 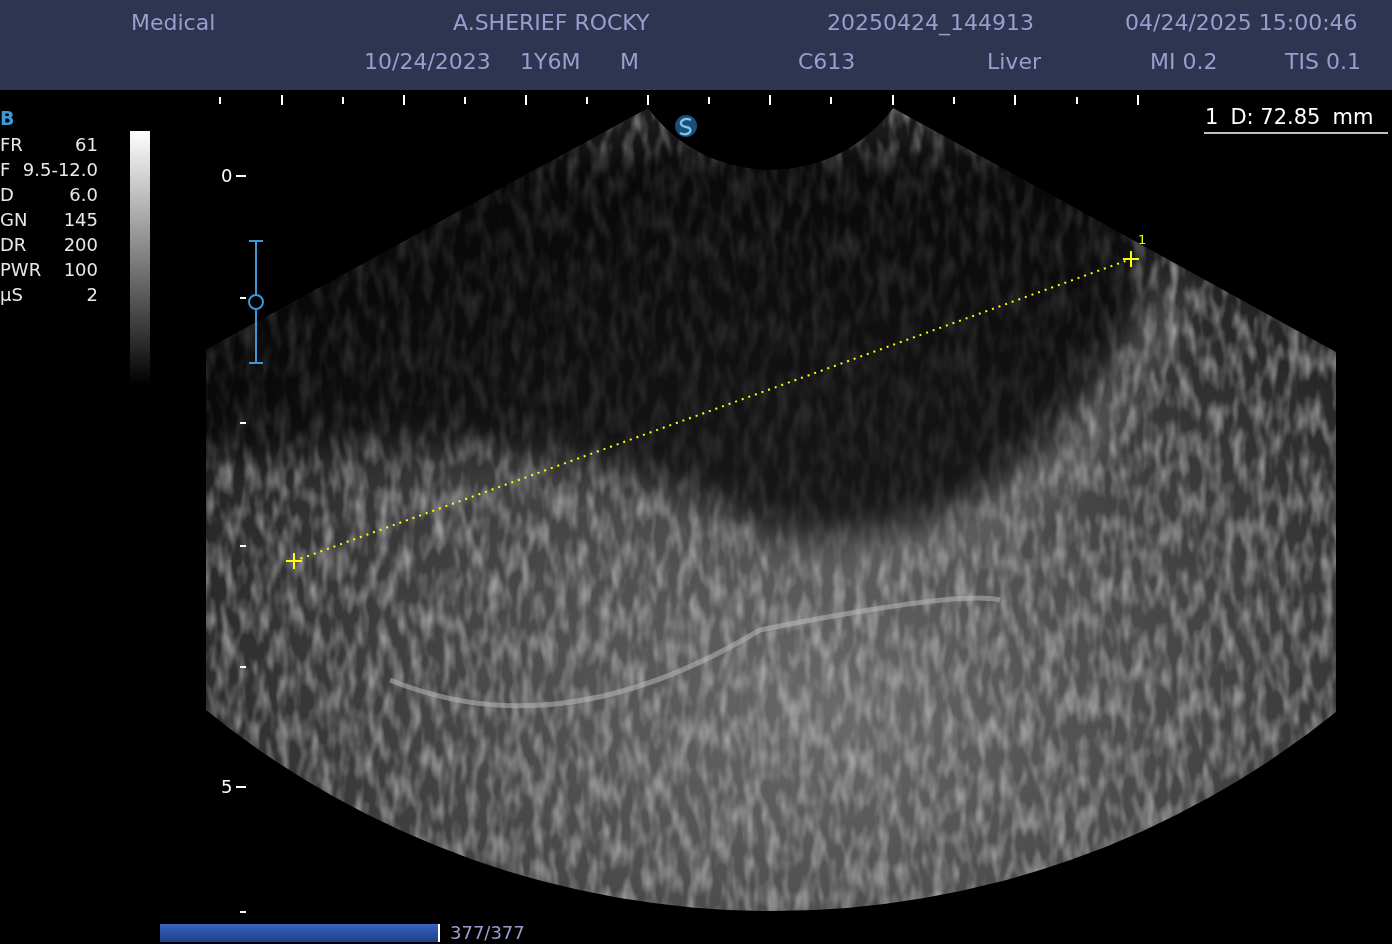 I want to click on header-text: Medical, so click(x=173, y=22).